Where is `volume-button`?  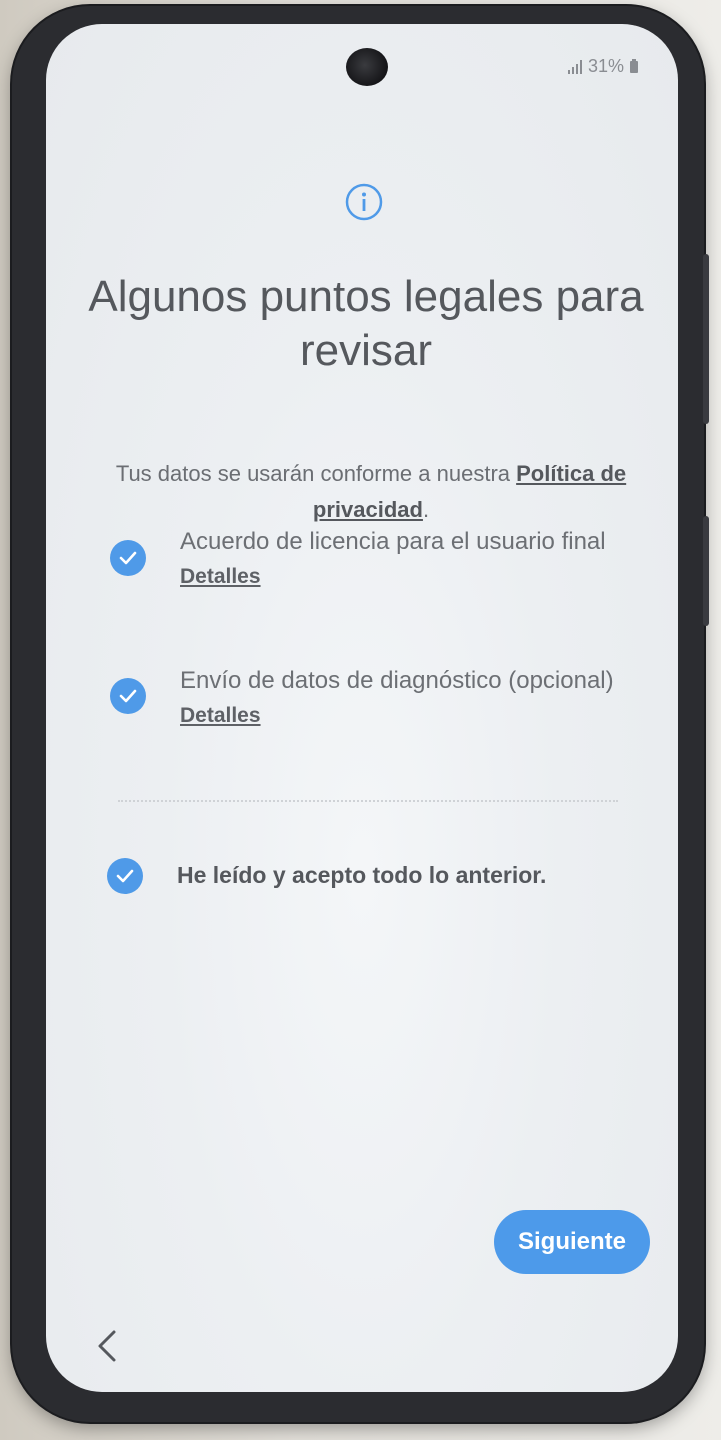
volume-button is located at coordinates (706, 339).